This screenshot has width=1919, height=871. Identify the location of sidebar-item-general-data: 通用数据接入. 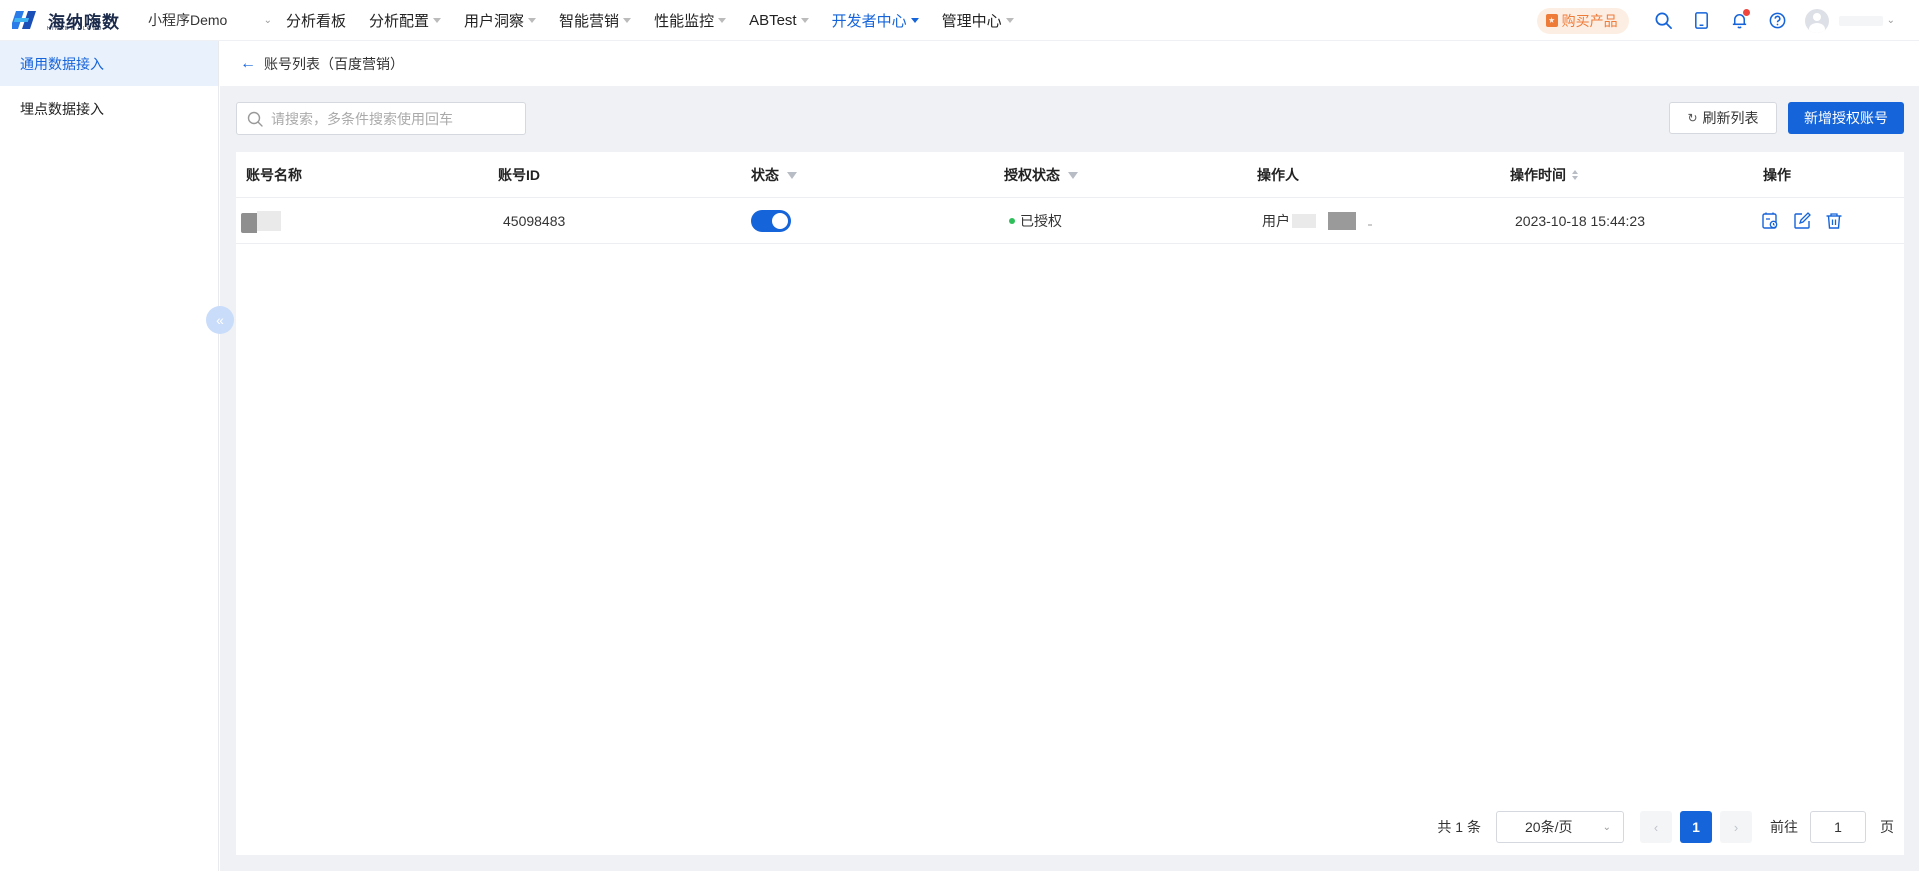
(109, 63).